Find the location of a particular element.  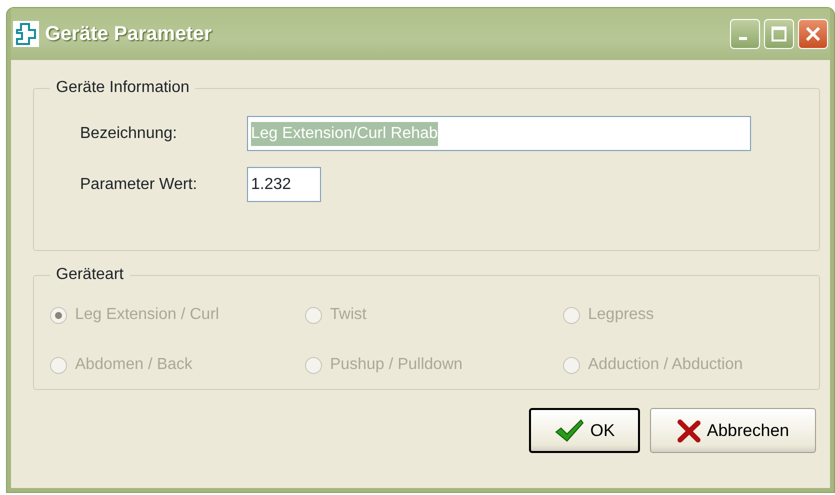

field-label: Bezeichnung: is located at coordinates (129, 134).